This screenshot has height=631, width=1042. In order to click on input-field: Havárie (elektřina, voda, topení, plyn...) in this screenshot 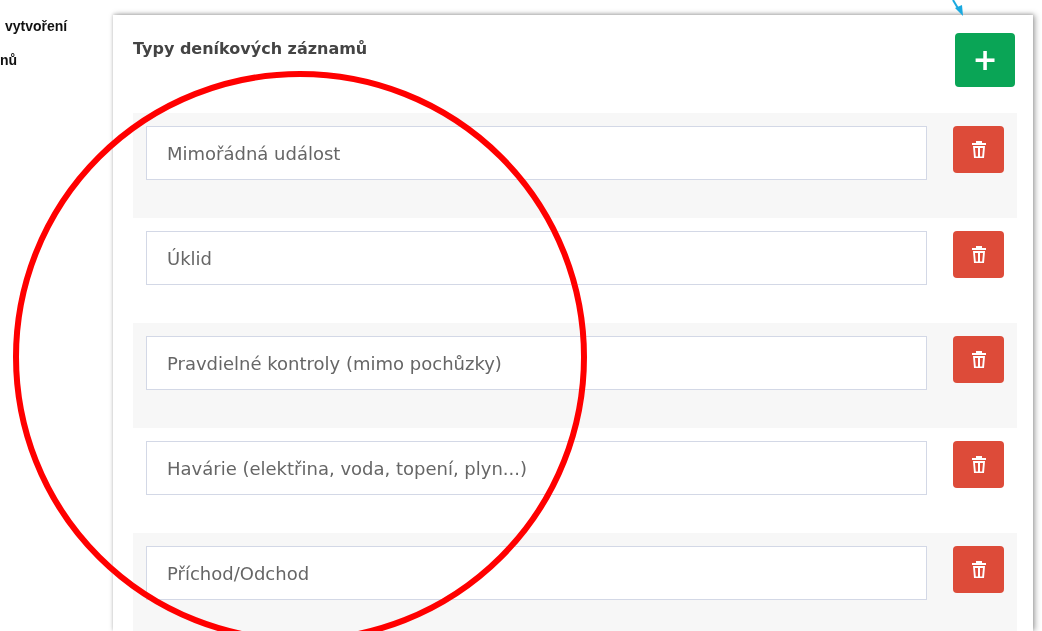, I will do `click(536, 468)`.